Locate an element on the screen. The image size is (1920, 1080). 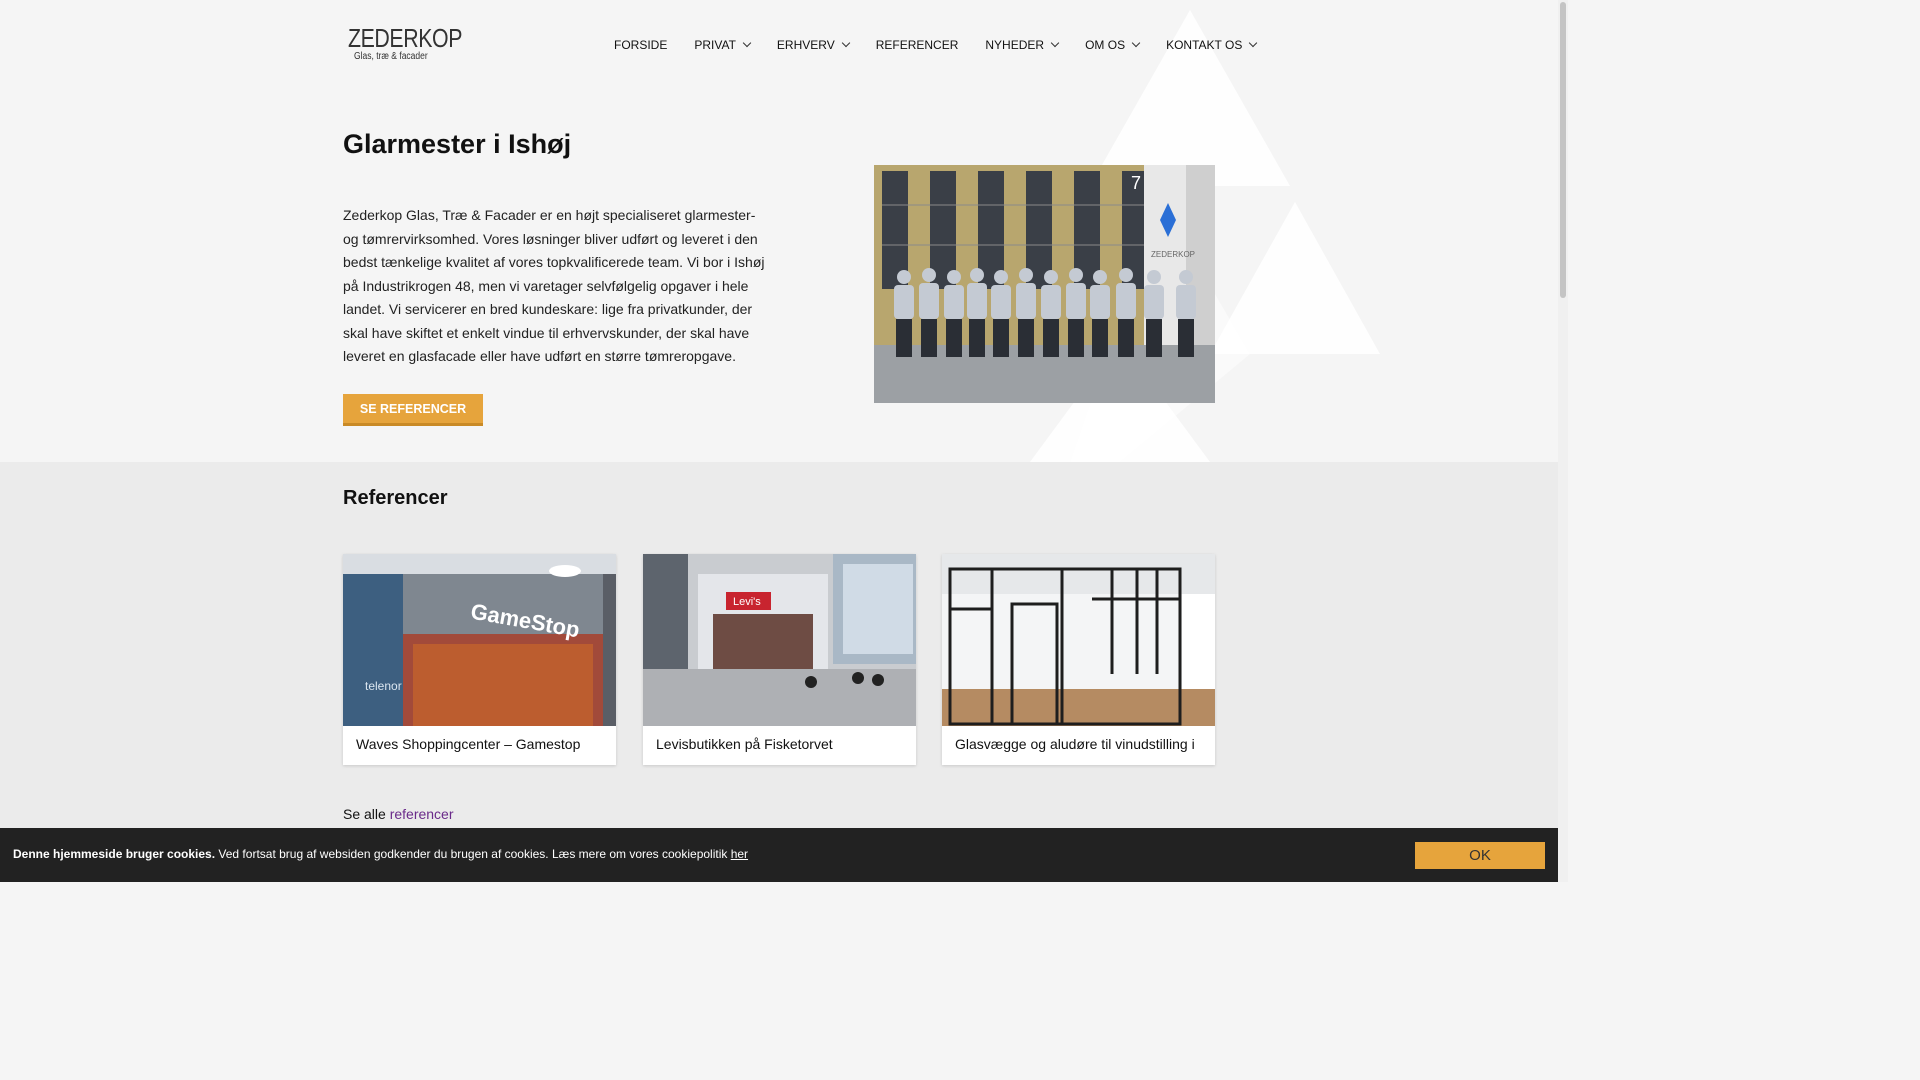
page-scrollbar is located at coordinates (1563, 441).